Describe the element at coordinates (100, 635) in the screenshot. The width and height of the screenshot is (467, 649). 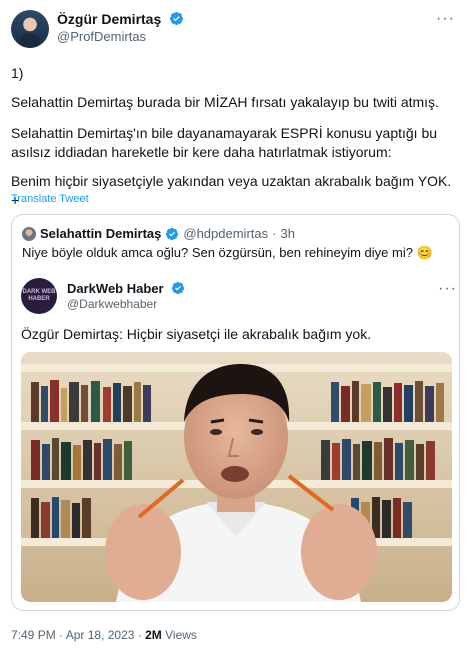
I see `tweet-date: Apr 18, 2023` at that location.